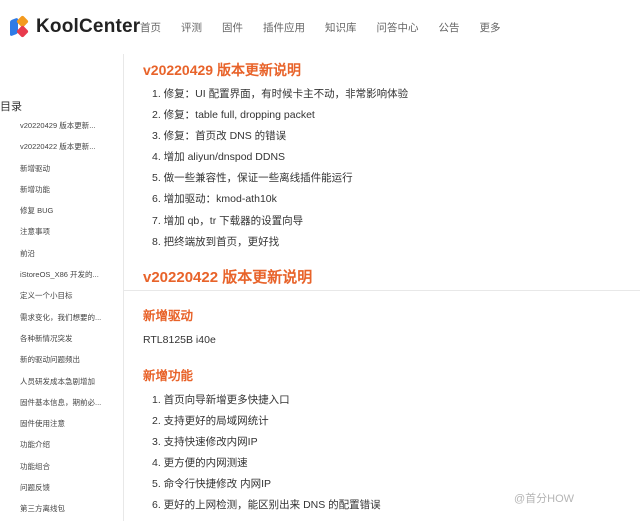 The width and height of the screenshot is (640, 521). I want to click on top-header: KoolCenter 首页 评测 固件 插件应用 知识库 问答中心 公告 更多, so click(320, 27).